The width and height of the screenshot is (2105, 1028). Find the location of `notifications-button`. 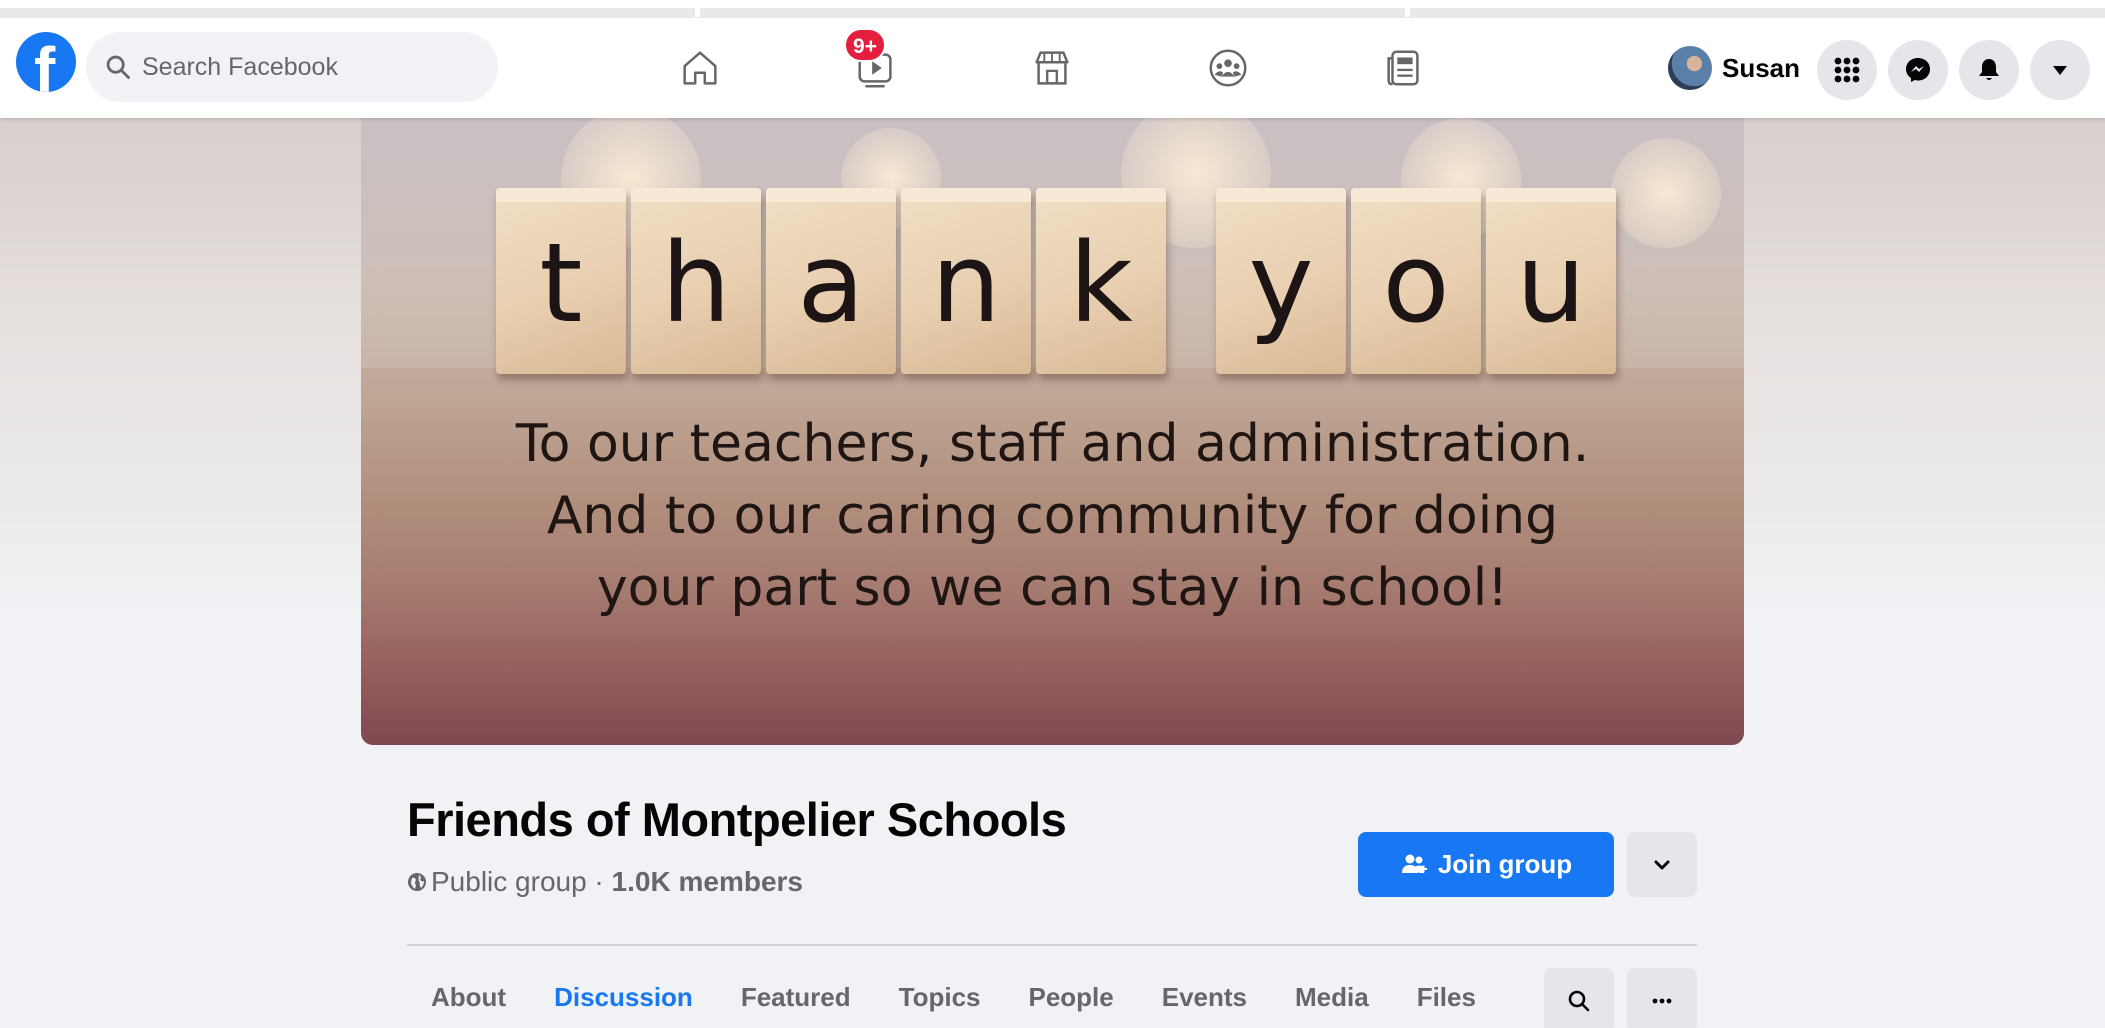

notifications-button is located at coordinates (1989, 70).